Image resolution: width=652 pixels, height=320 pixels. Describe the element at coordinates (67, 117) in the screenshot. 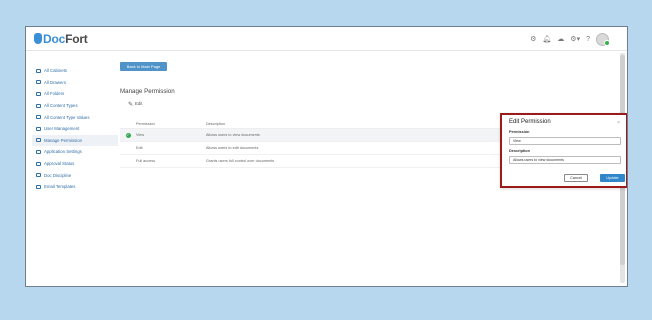

I see `sidebar-item-label: All Content Type Values` at that location.